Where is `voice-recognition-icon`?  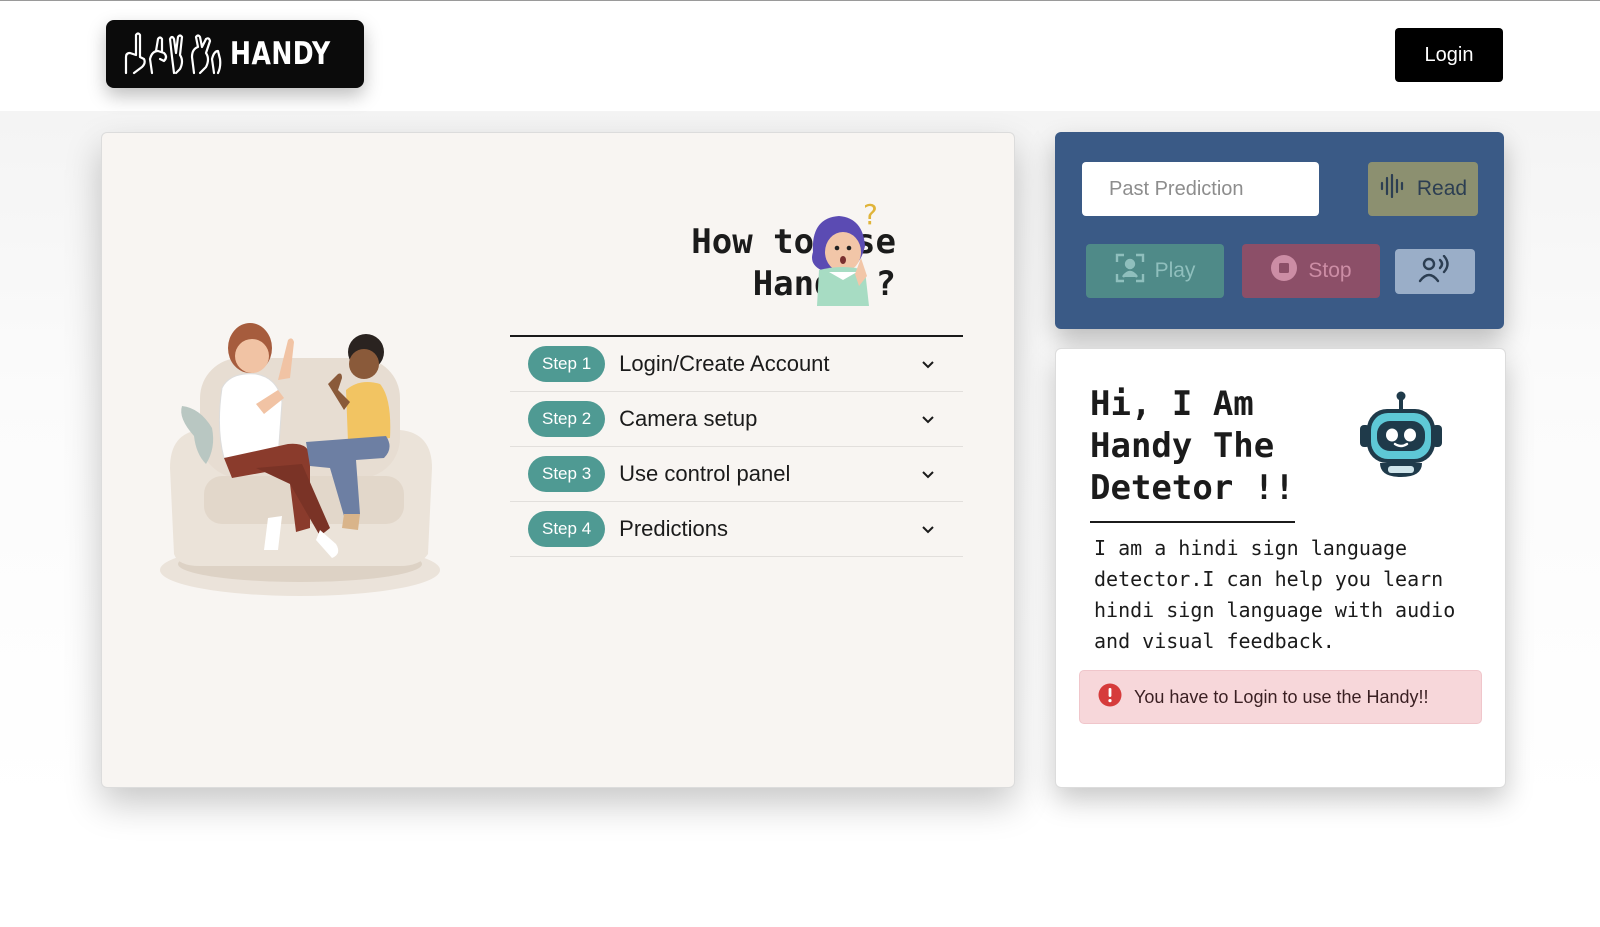 voice-recognition-icon is located at coordinates (1435, 271).